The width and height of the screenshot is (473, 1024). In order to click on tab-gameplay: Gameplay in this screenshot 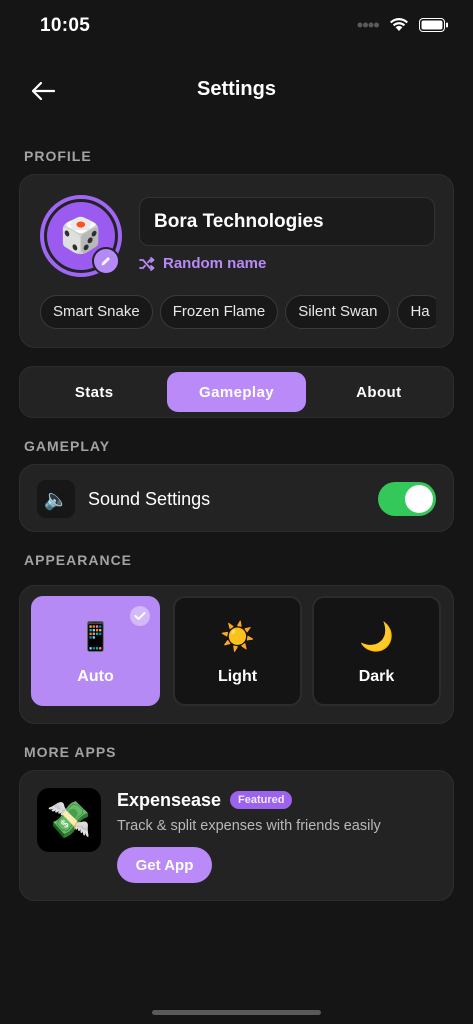, I will do `click(236, 392)`.